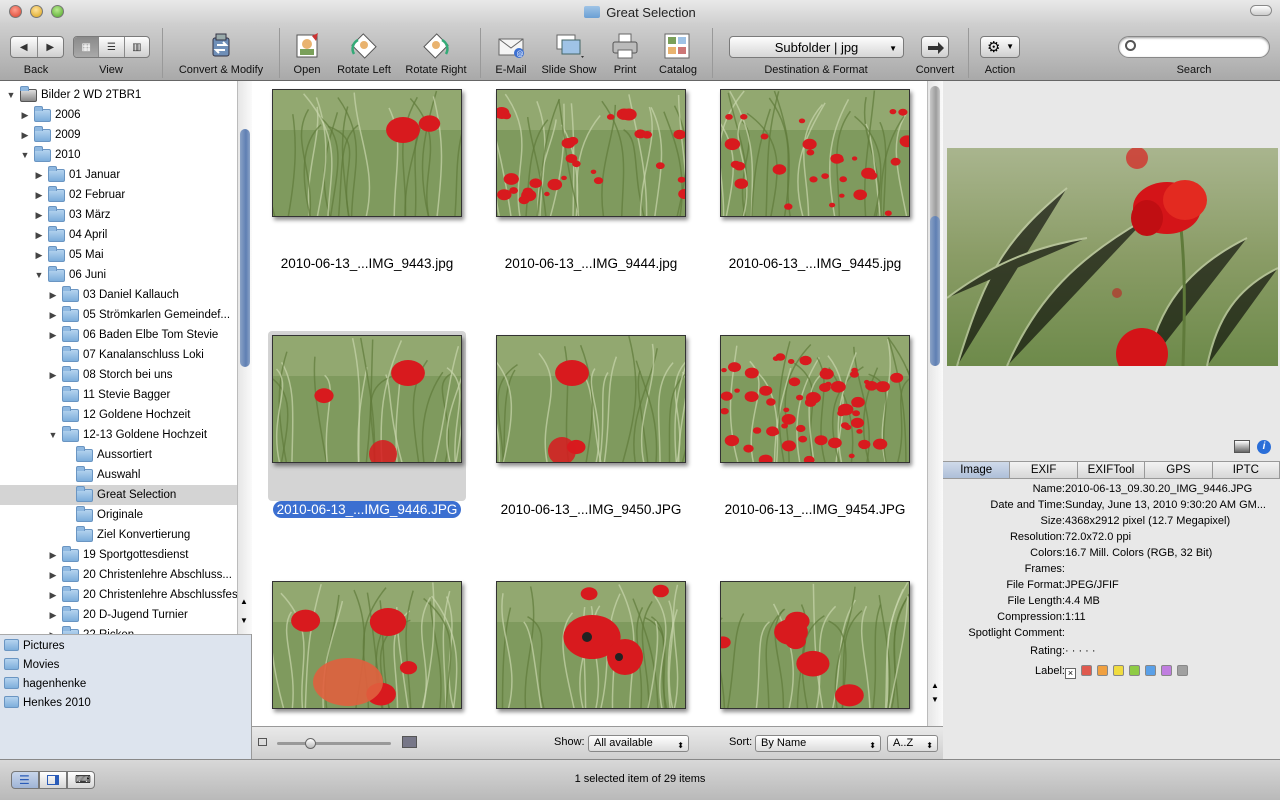 The image size is (1280, 800). Describe the element at coordinates (815, 509) in the screenshot. I see `thumbnail-filename: 2010-06-13_...IMG_9454.JPG` at that location.